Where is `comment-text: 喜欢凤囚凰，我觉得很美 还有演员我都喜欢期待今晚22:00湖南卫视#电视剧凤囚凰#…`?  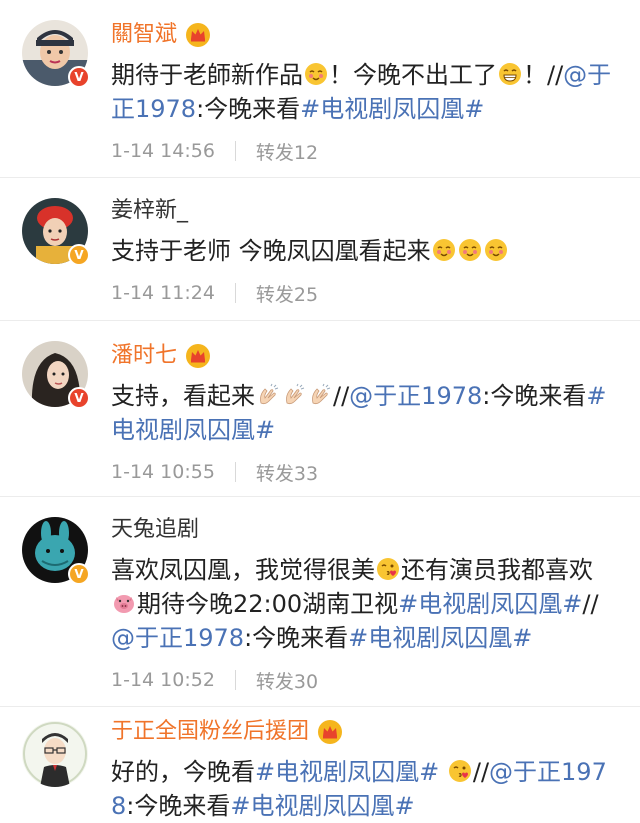 comment-text: 喜欢凤囚凰，我觉得很美 还有演员我都喜欢期待今晚22:00湖南卫视#电视剧凤囚凰#… is located at coordinates (363, 604).